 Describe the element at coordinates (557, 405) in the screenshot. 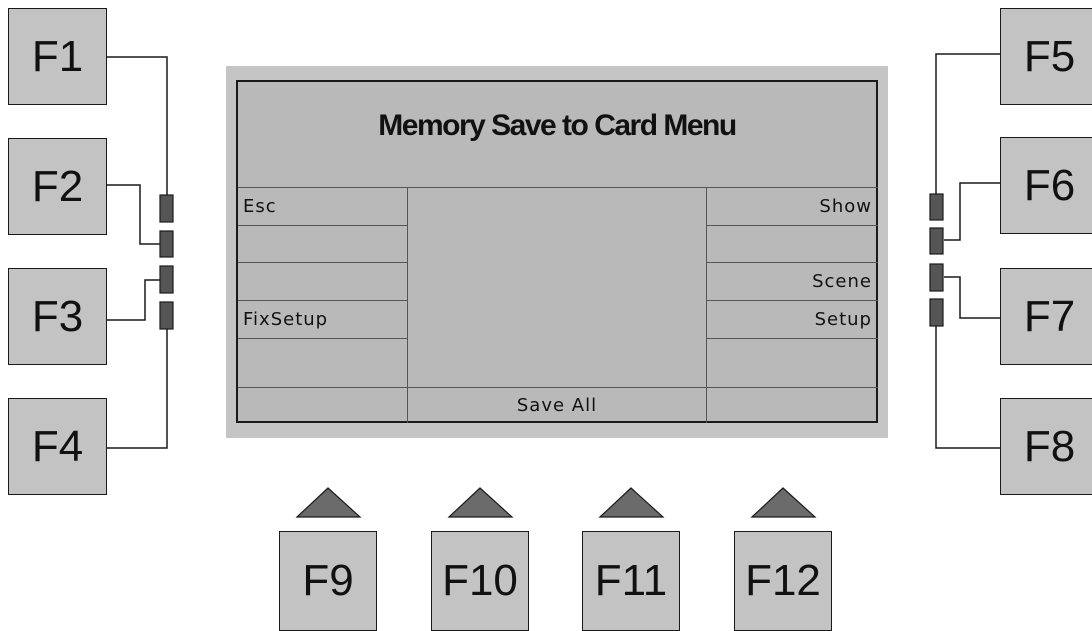

I see `softkey-save-all: Save All` at that location.